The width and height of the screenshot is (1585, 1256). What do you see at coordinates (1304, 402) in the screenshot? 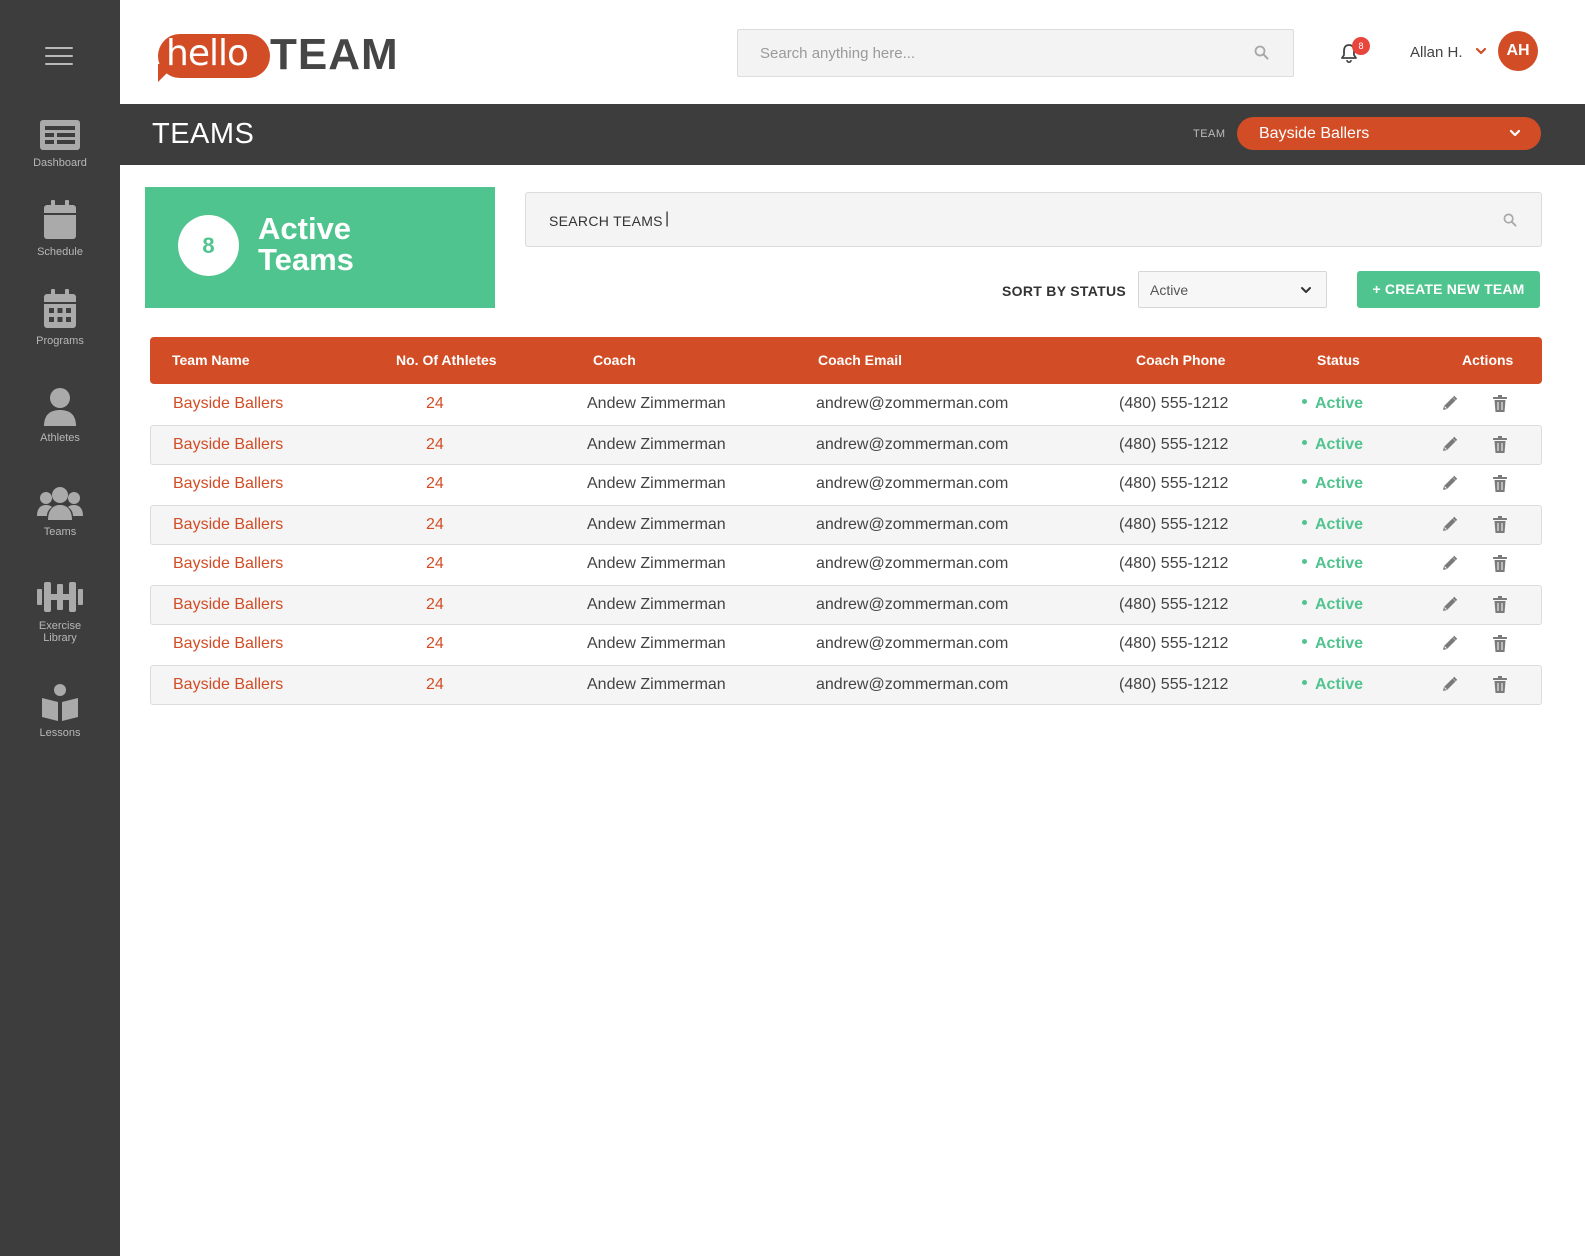
I see `status-dot` at bounding box center [1304, 402].